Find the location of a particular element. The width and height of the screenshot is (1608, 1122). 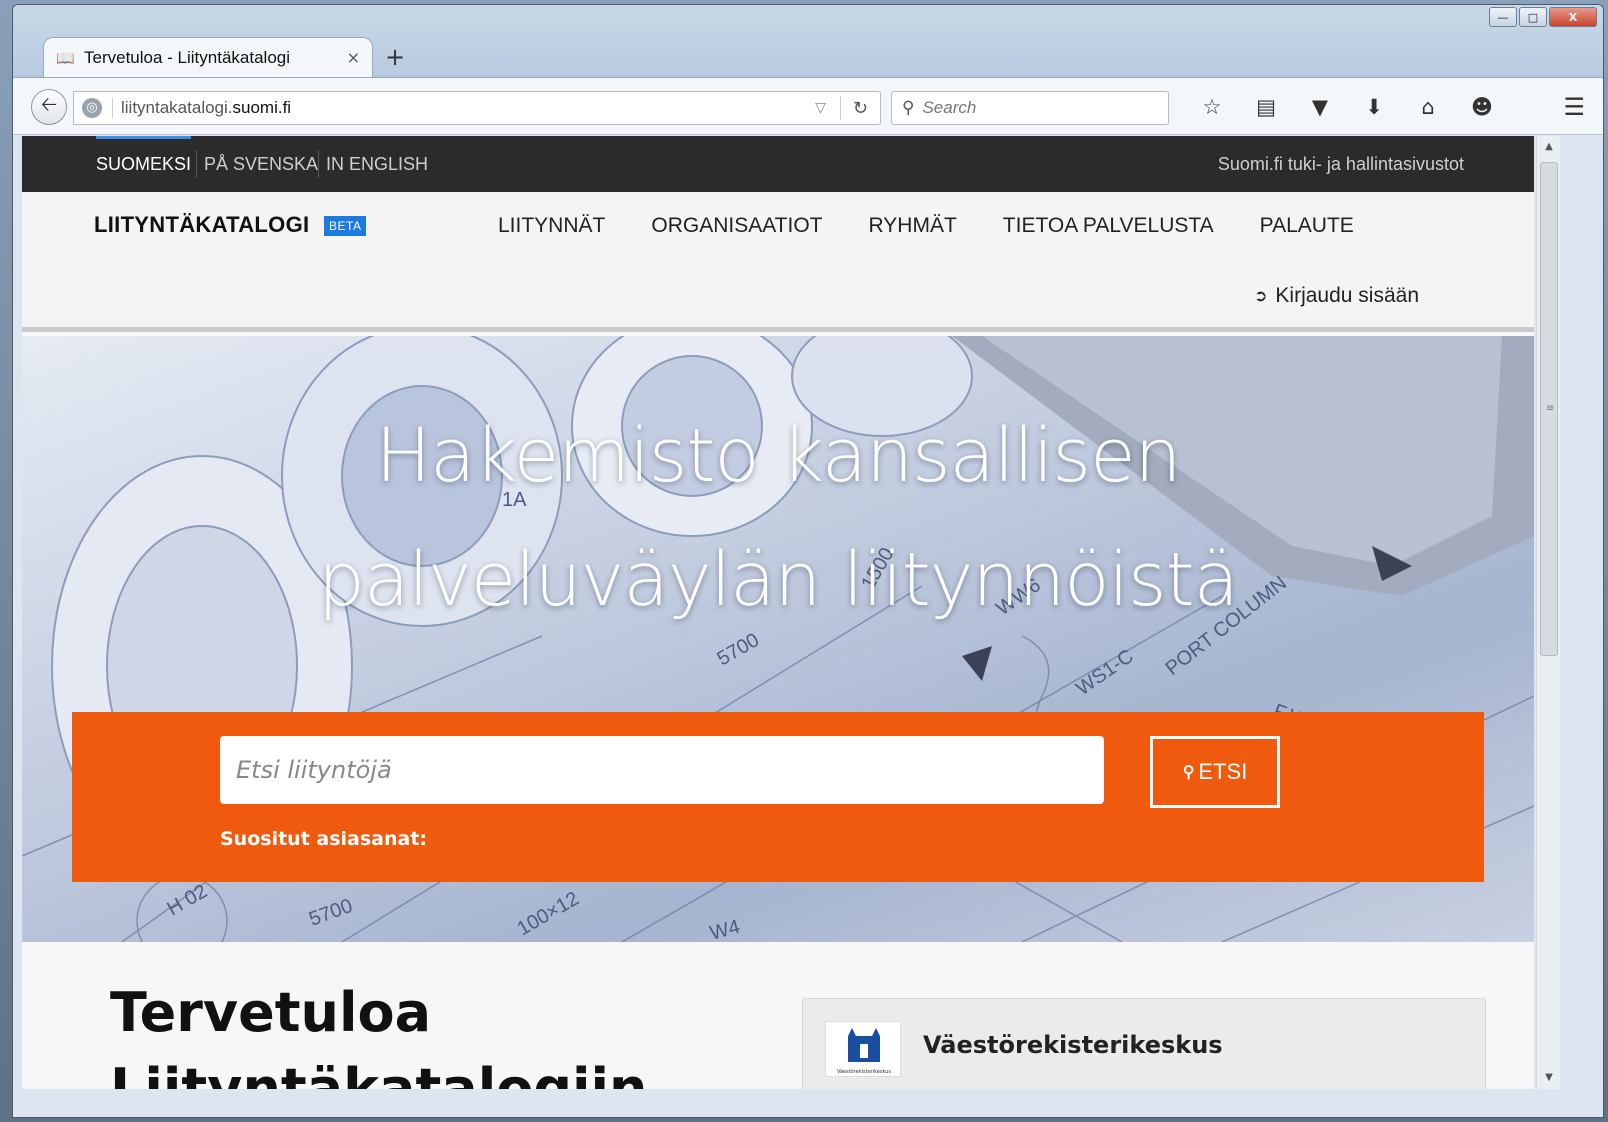

organization-logo: Väestörekisterikeskus is located at coordinates (863, 1049).